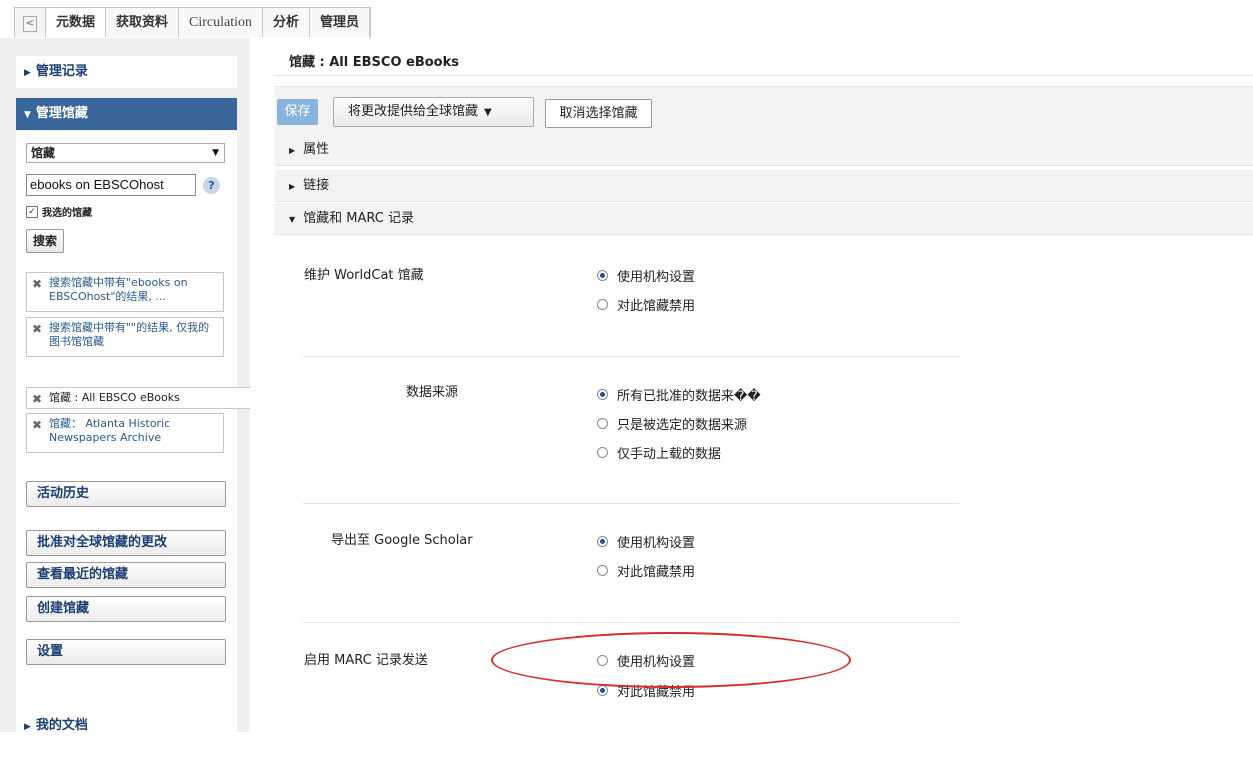  What do you see at coordinates (126, 575) in the screenshot?
I see `view-recent-collections-button: 查看最近的馆藏` at bounding box center [126, 575].